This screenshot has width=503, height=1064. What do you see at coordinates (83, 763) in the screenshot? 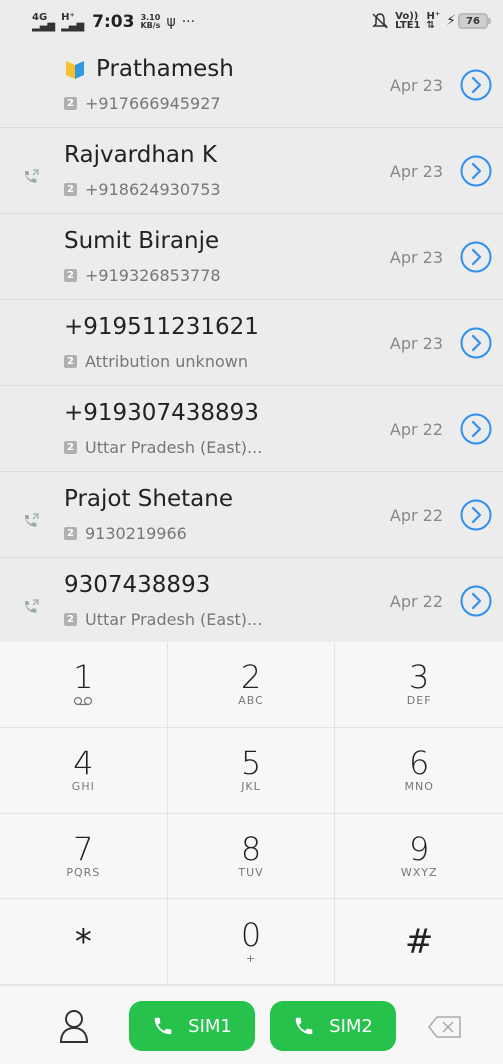
I see `key-digit: 4` at bounding box center [83, 763].